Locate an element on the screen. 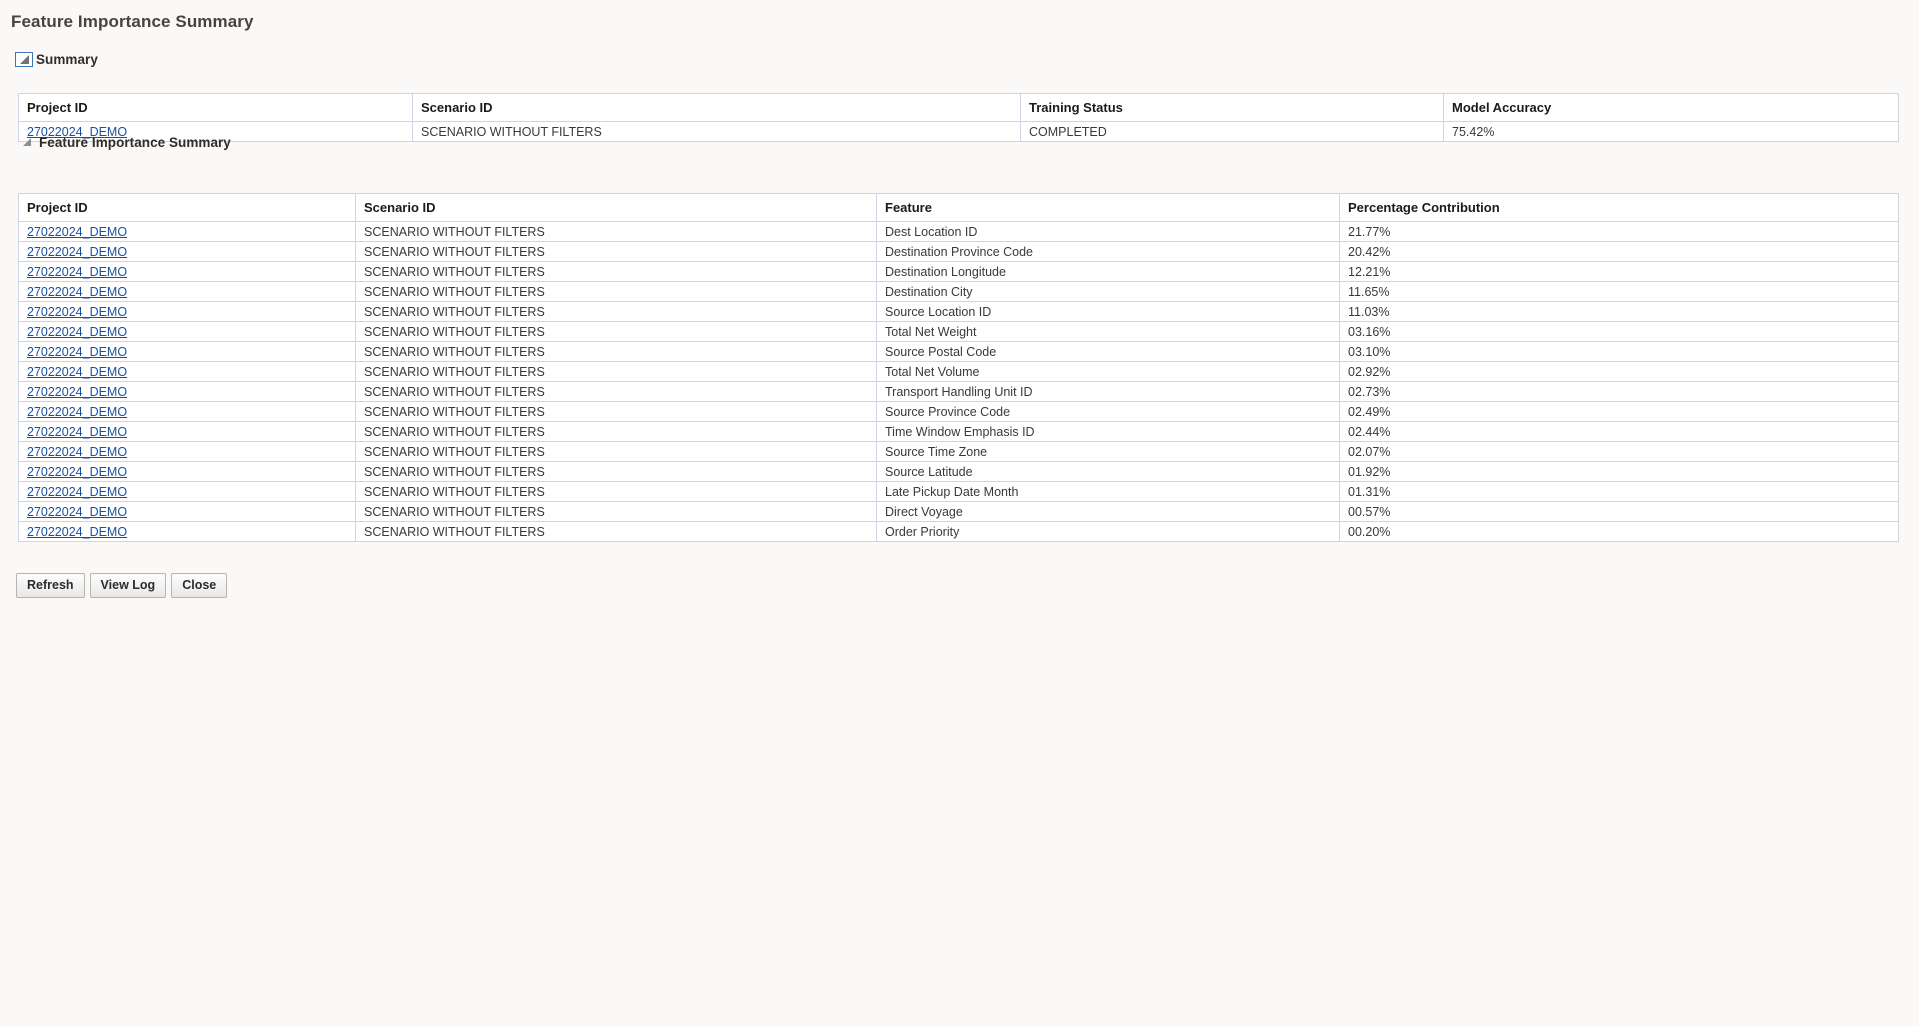  cell-percentage-contribution: 11.65% is located at coordinates (1619, 291).